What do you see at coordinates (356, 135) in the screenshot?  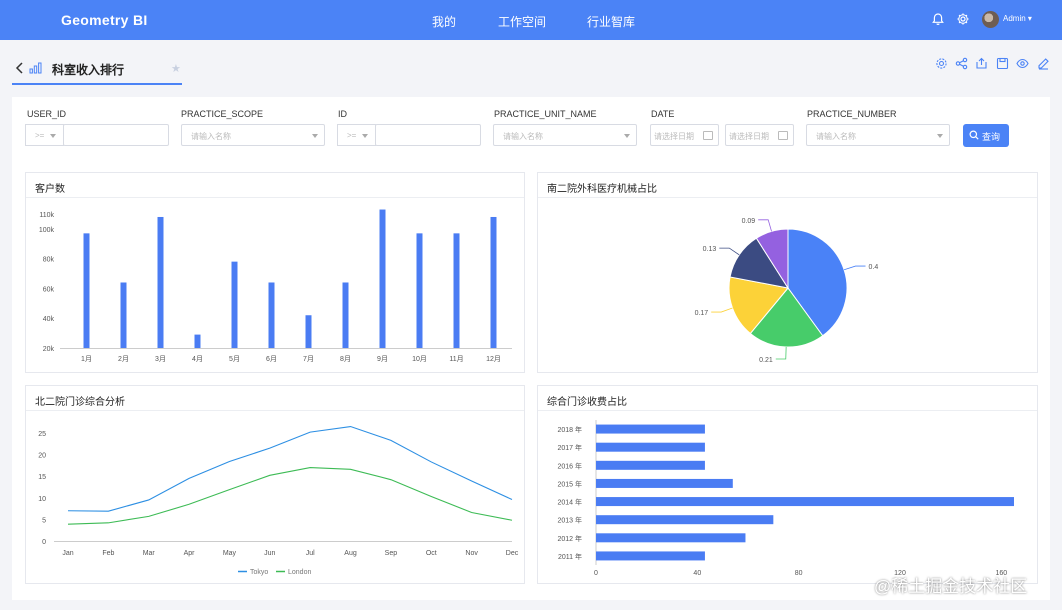 I see `id-operator-select: >=` at bounding box center [356, 135].